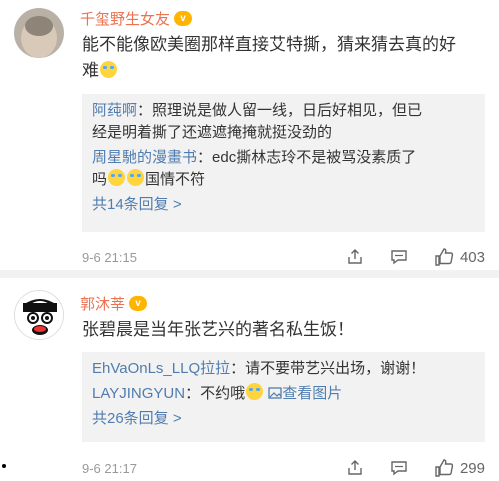 The height and width of the screenshot is (481, 499). I want to click on reply-text: 经是明着撕了还遮遮掩掩就挺没劲的, so click(212, 132).